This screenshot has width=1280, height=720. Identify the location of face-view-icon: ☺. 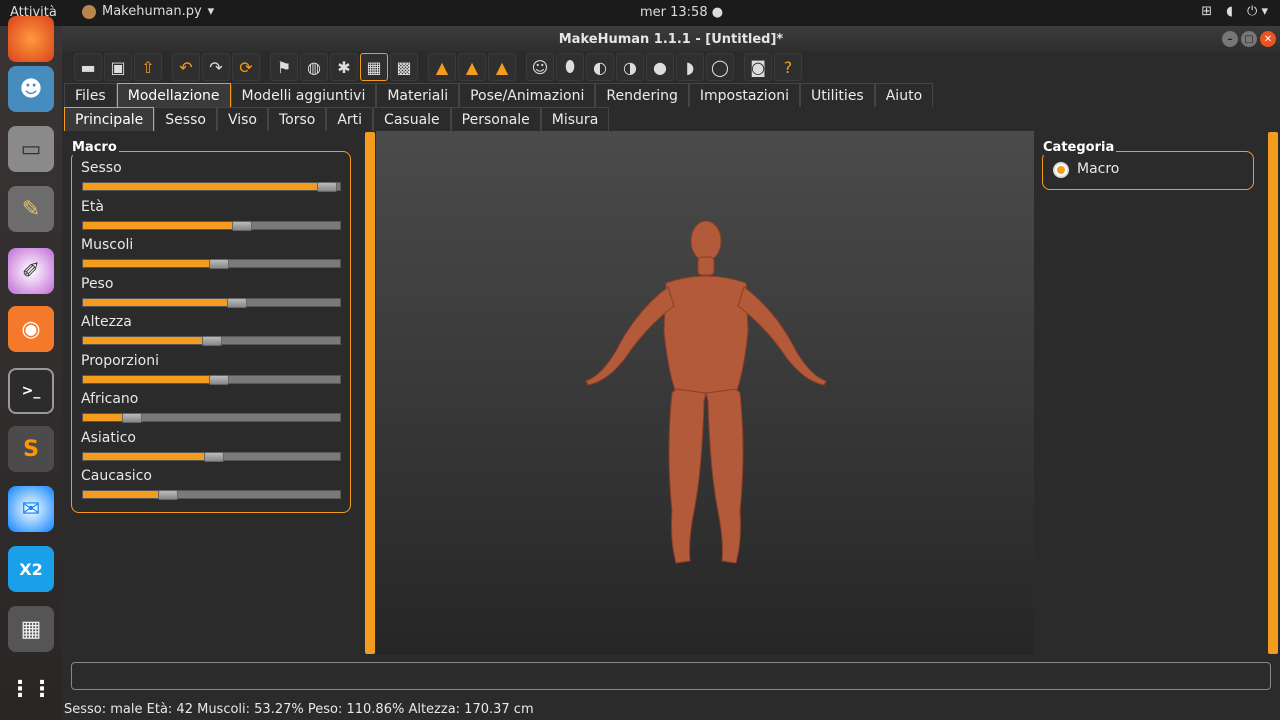
(540, 67).